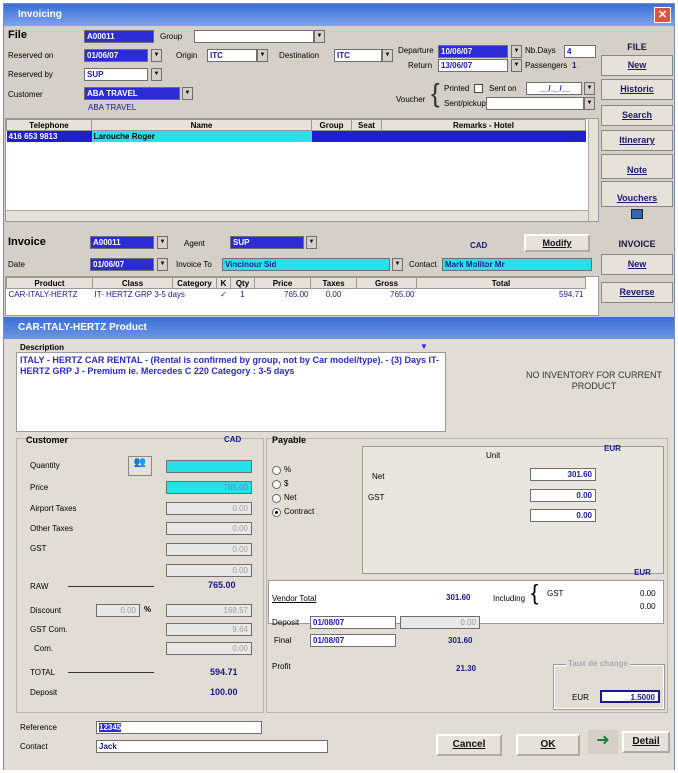 Image resolution: width=678 pixels, height=773 pixels. Describe the element at coordinates (49, 125) in the screenshot. I see `col-telephone: Telephone` at that location.